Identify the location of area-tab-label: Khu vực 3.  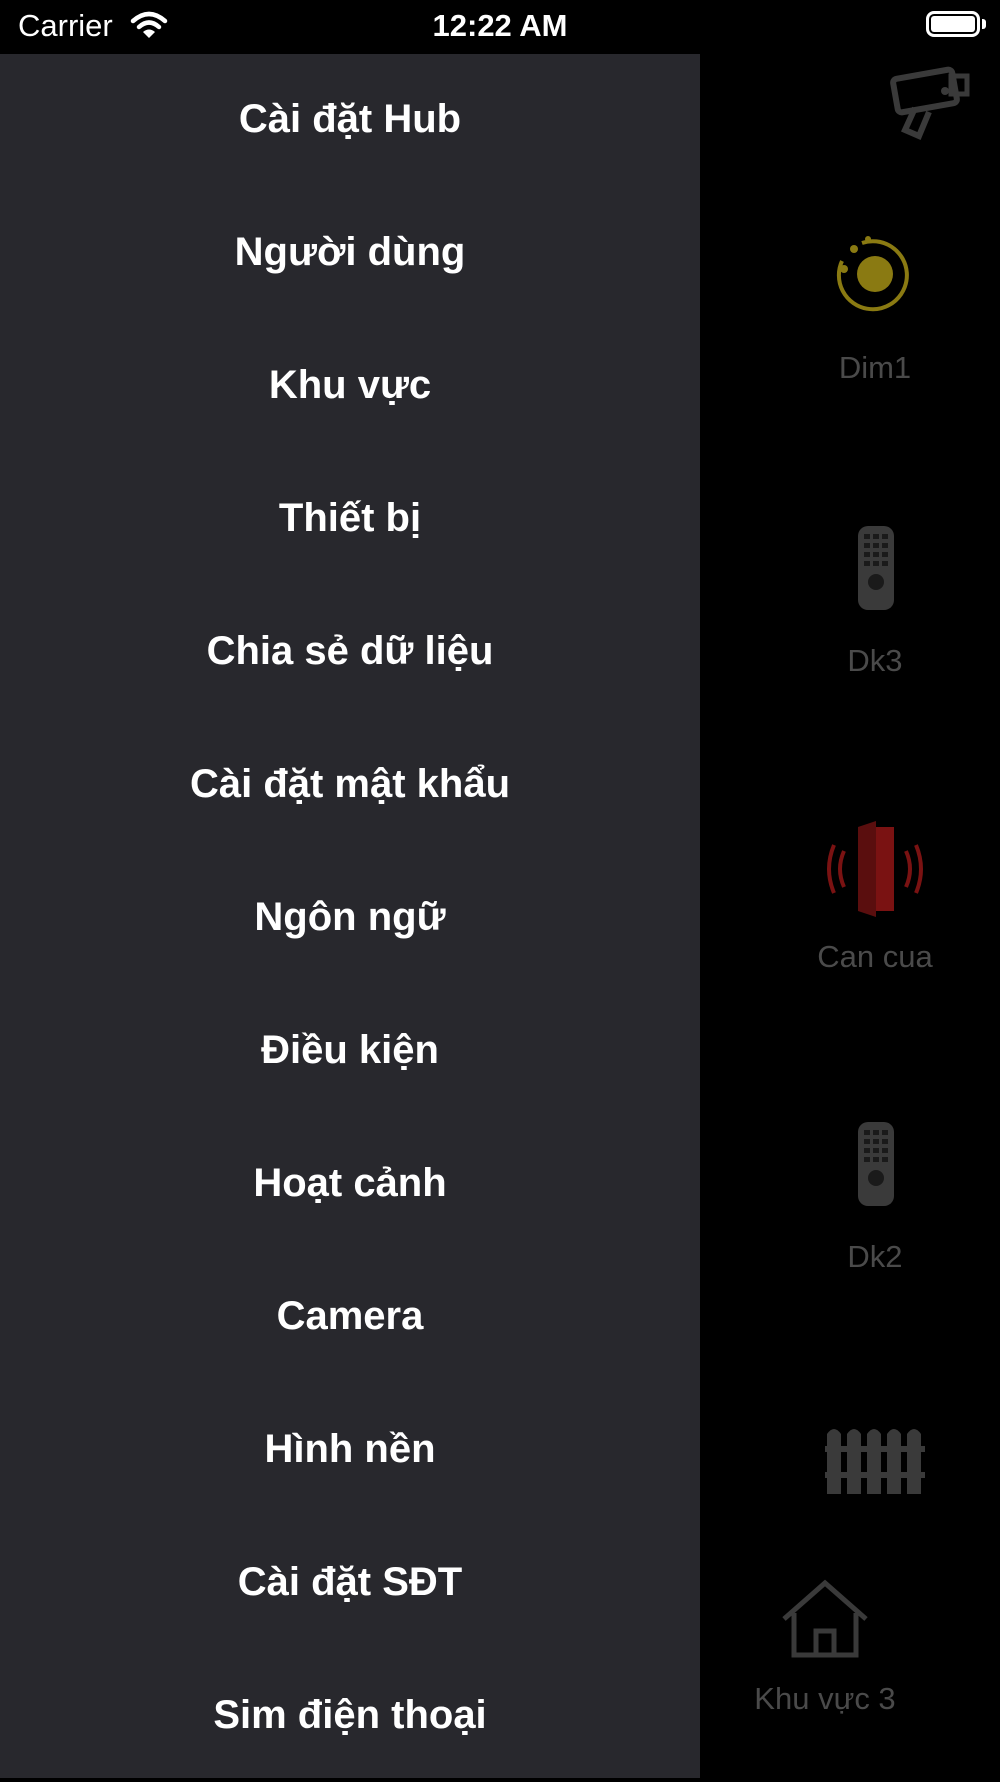
(825, 1699).